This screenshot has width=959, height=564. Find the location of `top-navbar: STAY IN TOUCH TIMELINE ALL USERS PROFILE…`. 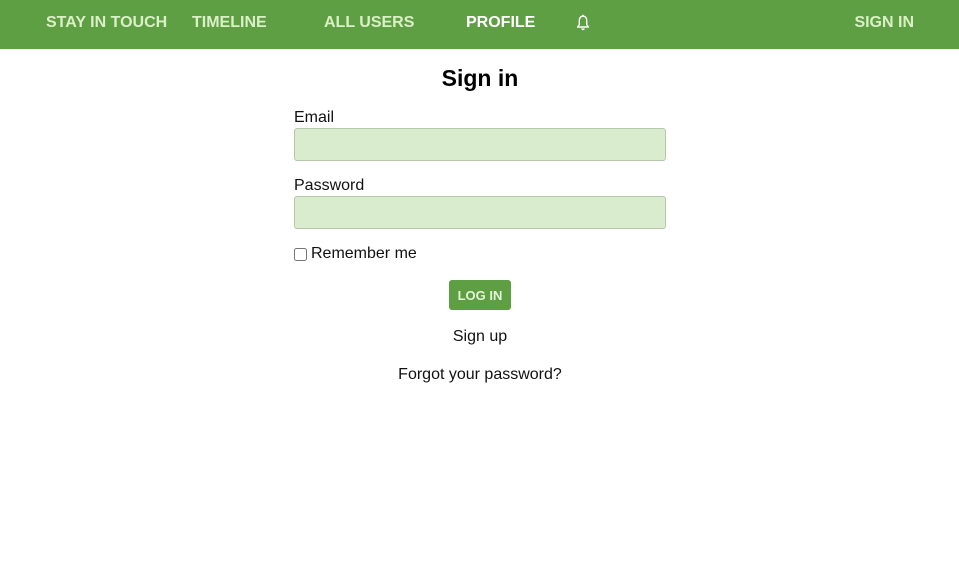

top-navbar: STAY IN TOUCH TIMELINE ALL USERS PROFILE… is located at coordinates (479, 24).